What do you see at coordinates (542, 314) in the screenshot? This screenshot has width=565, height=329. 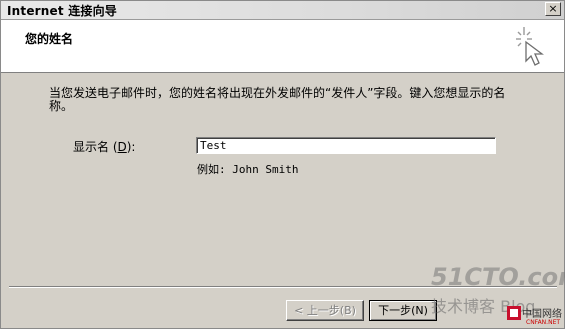 I see `cnfan-watermark-text: 中国网络` at bounding box center [542, 314].